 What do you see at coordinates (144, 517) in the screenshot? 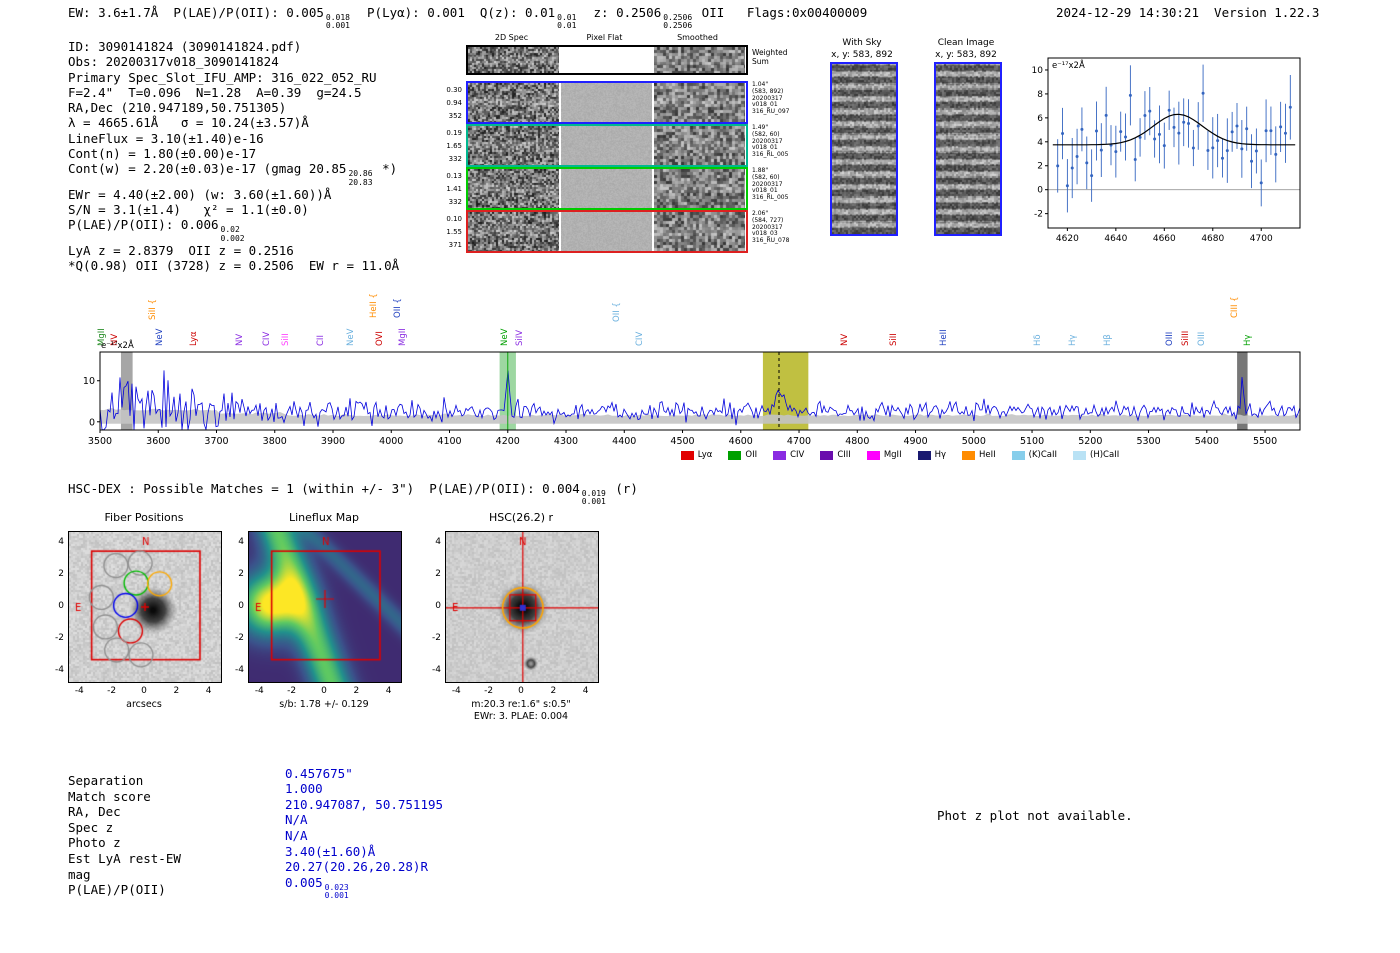
I see `cutout-title: Fiber Positions` at bounding box center [144, 517].